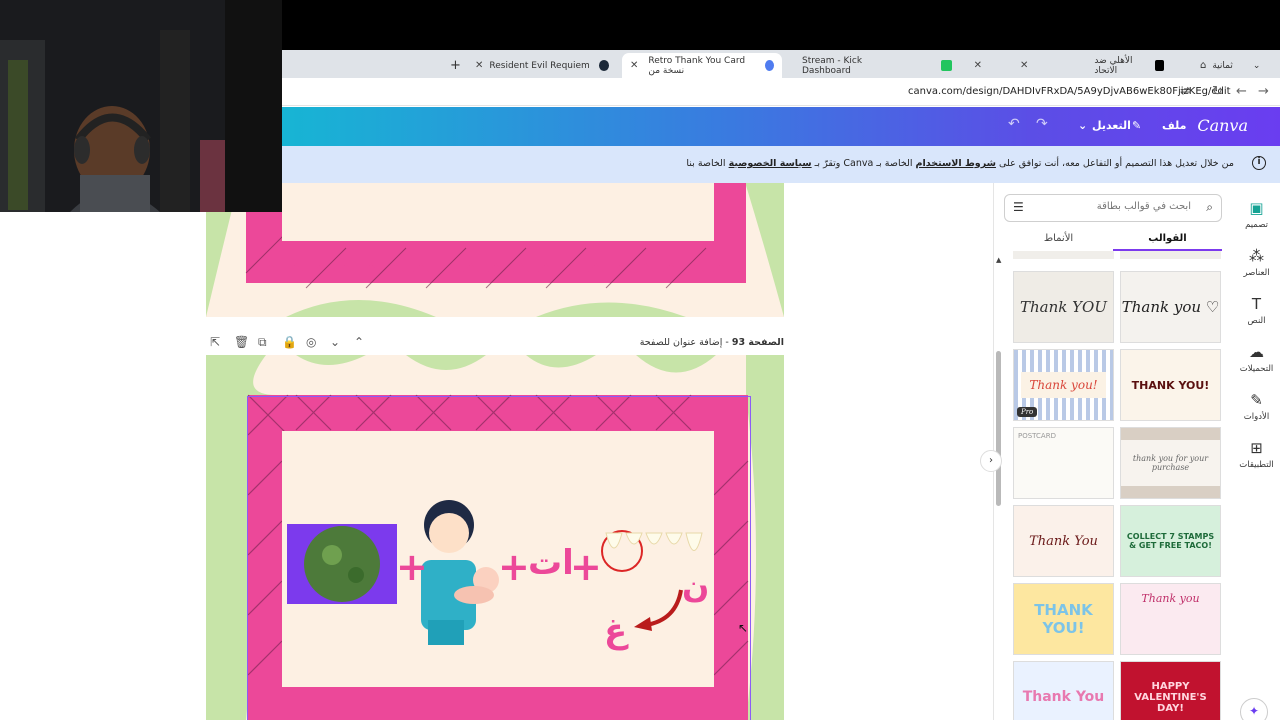  Describe the element at coordinates (1256, 310) in the screenshot. I see `rail-text: T النص` at that location.